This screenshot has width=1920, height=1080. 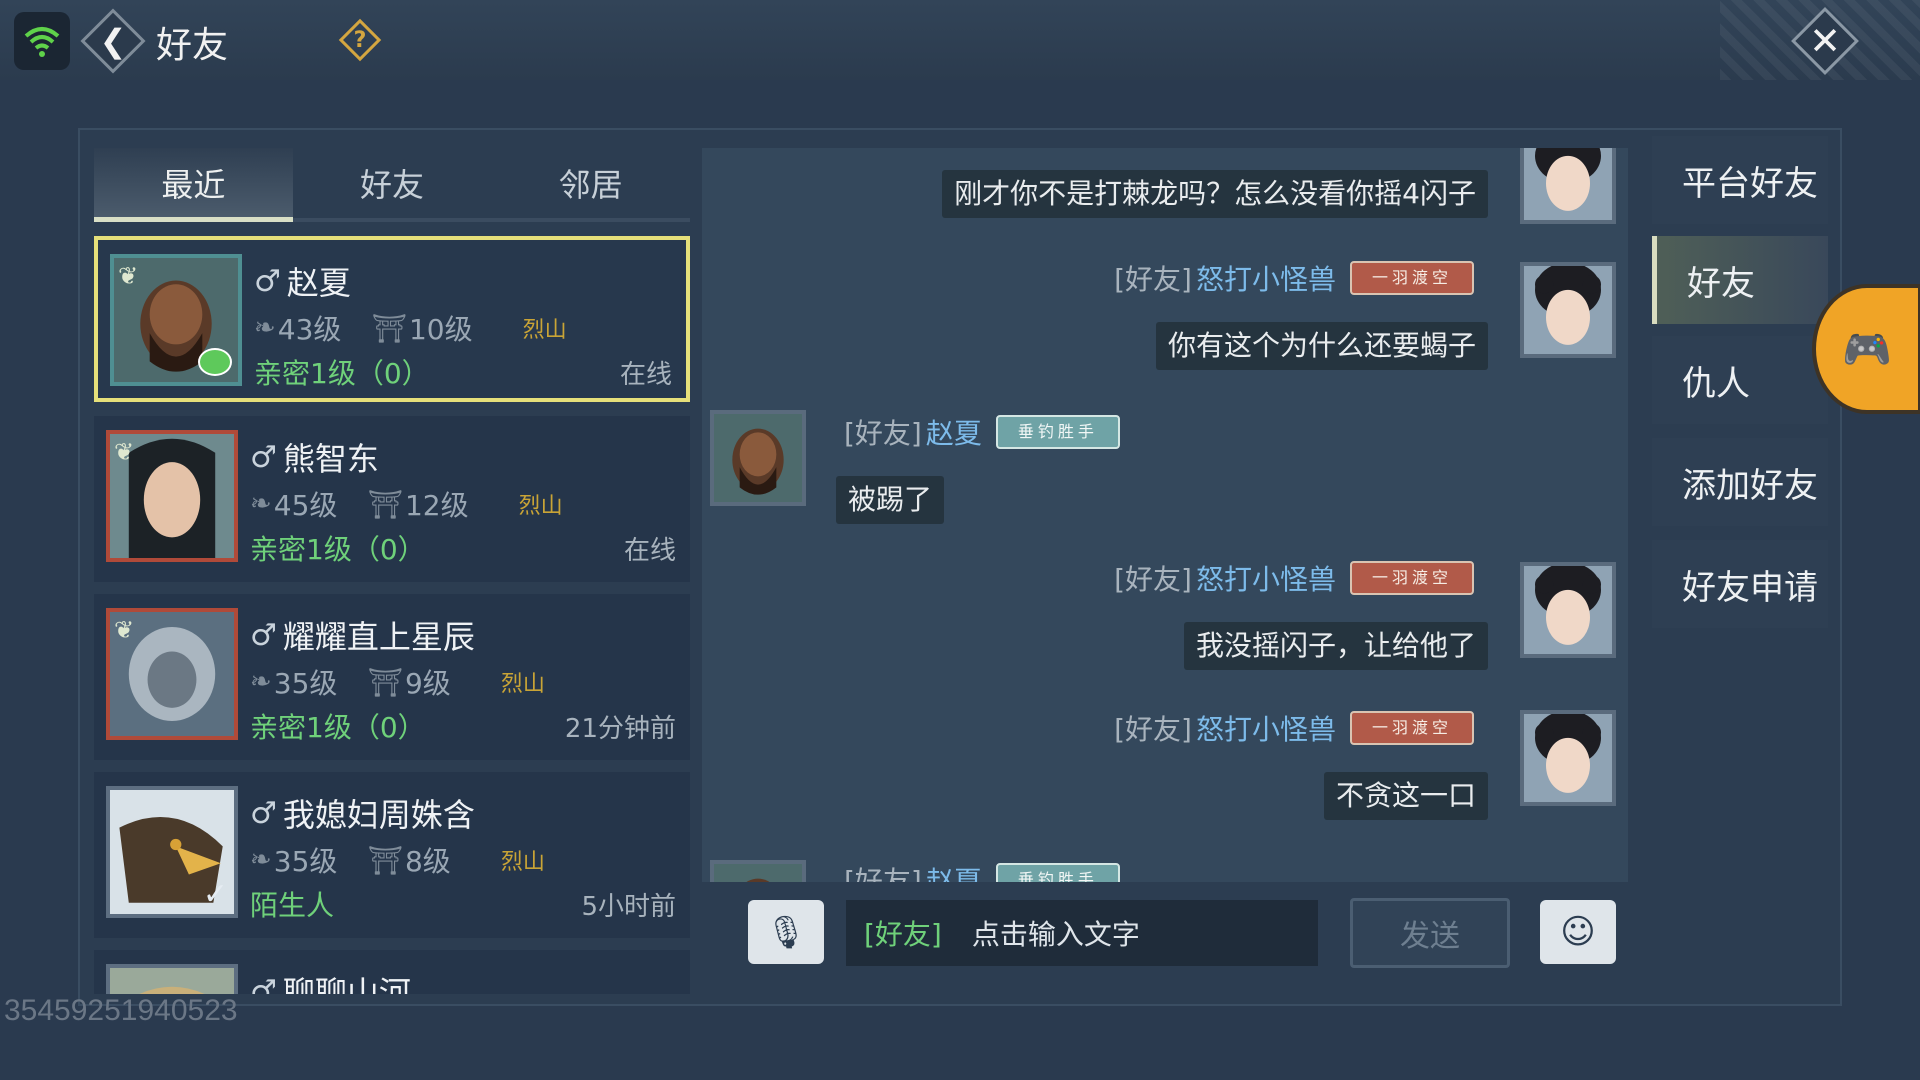 I want to click on friend-card-zhaoxia: ❦ ♂ 赵夏 ❧ 43级 ⛩ 10级 烈山 亲密1级（0） 在线, so click(x=392, y=319).